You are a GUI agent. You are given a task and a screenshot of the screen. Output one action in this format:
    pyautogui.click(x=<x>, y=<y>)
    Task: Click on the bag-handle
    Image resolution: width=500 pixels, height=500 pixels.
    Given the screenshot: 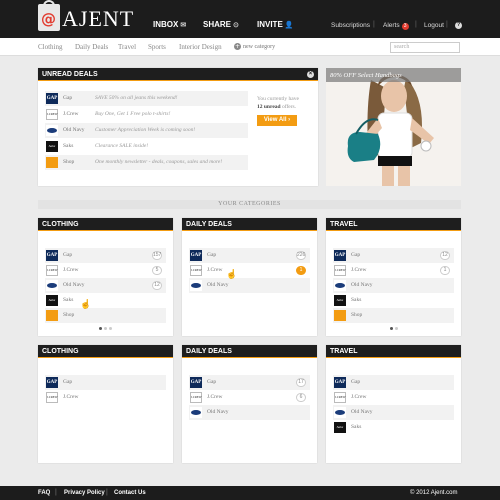 What is the action you would take?
    pyautogui.click(x=49, y=4)
    